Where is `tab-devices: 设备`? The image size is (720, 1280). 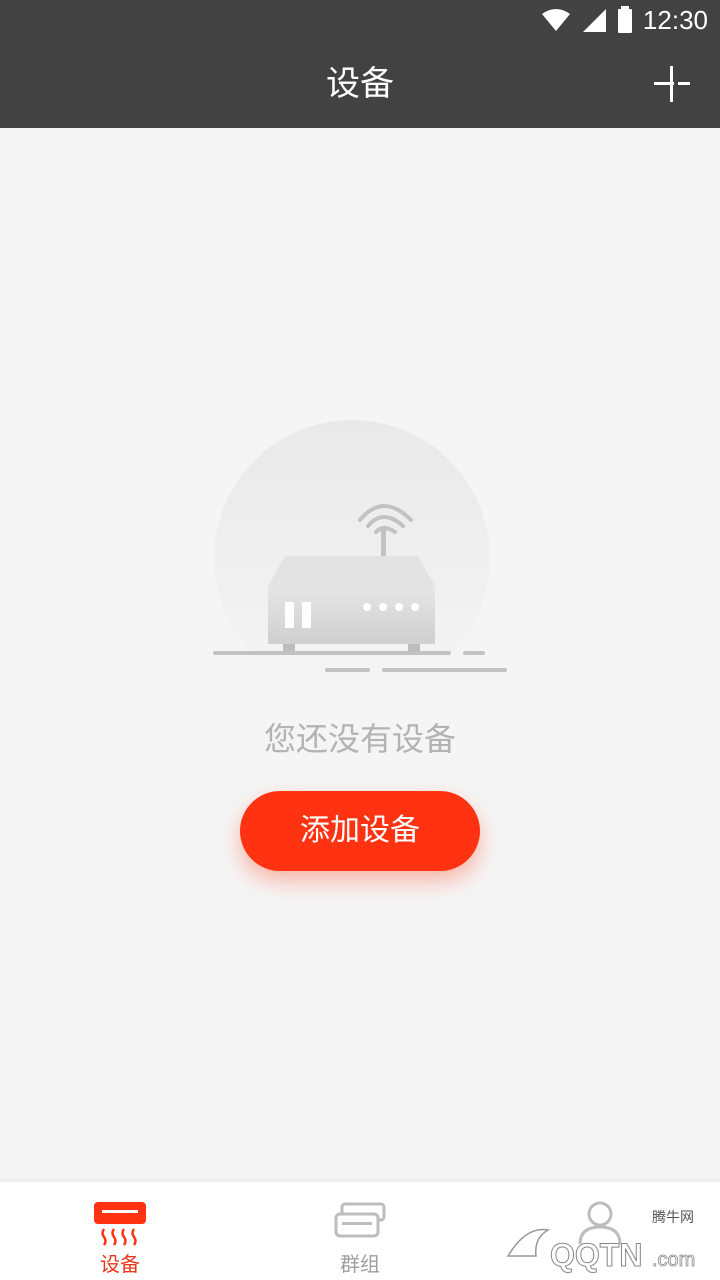
tab-devices: 设备 is located at coordinates (120, 1231).